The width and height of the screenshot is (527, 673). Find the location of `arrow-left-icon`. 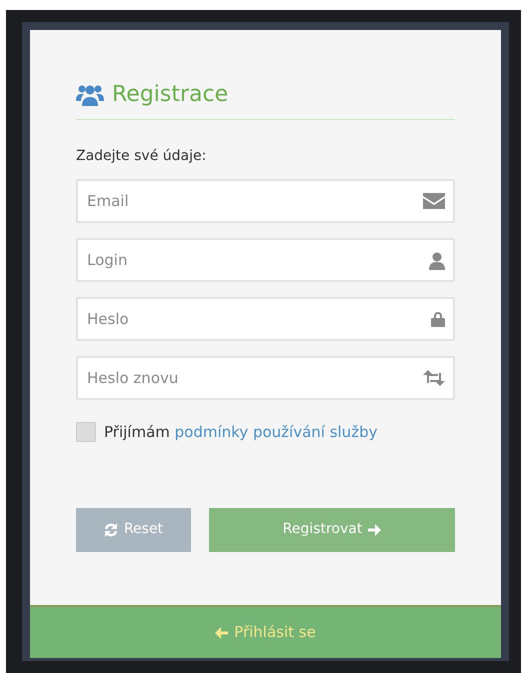

arrow-left-icon is located at coordinates (221, 632).